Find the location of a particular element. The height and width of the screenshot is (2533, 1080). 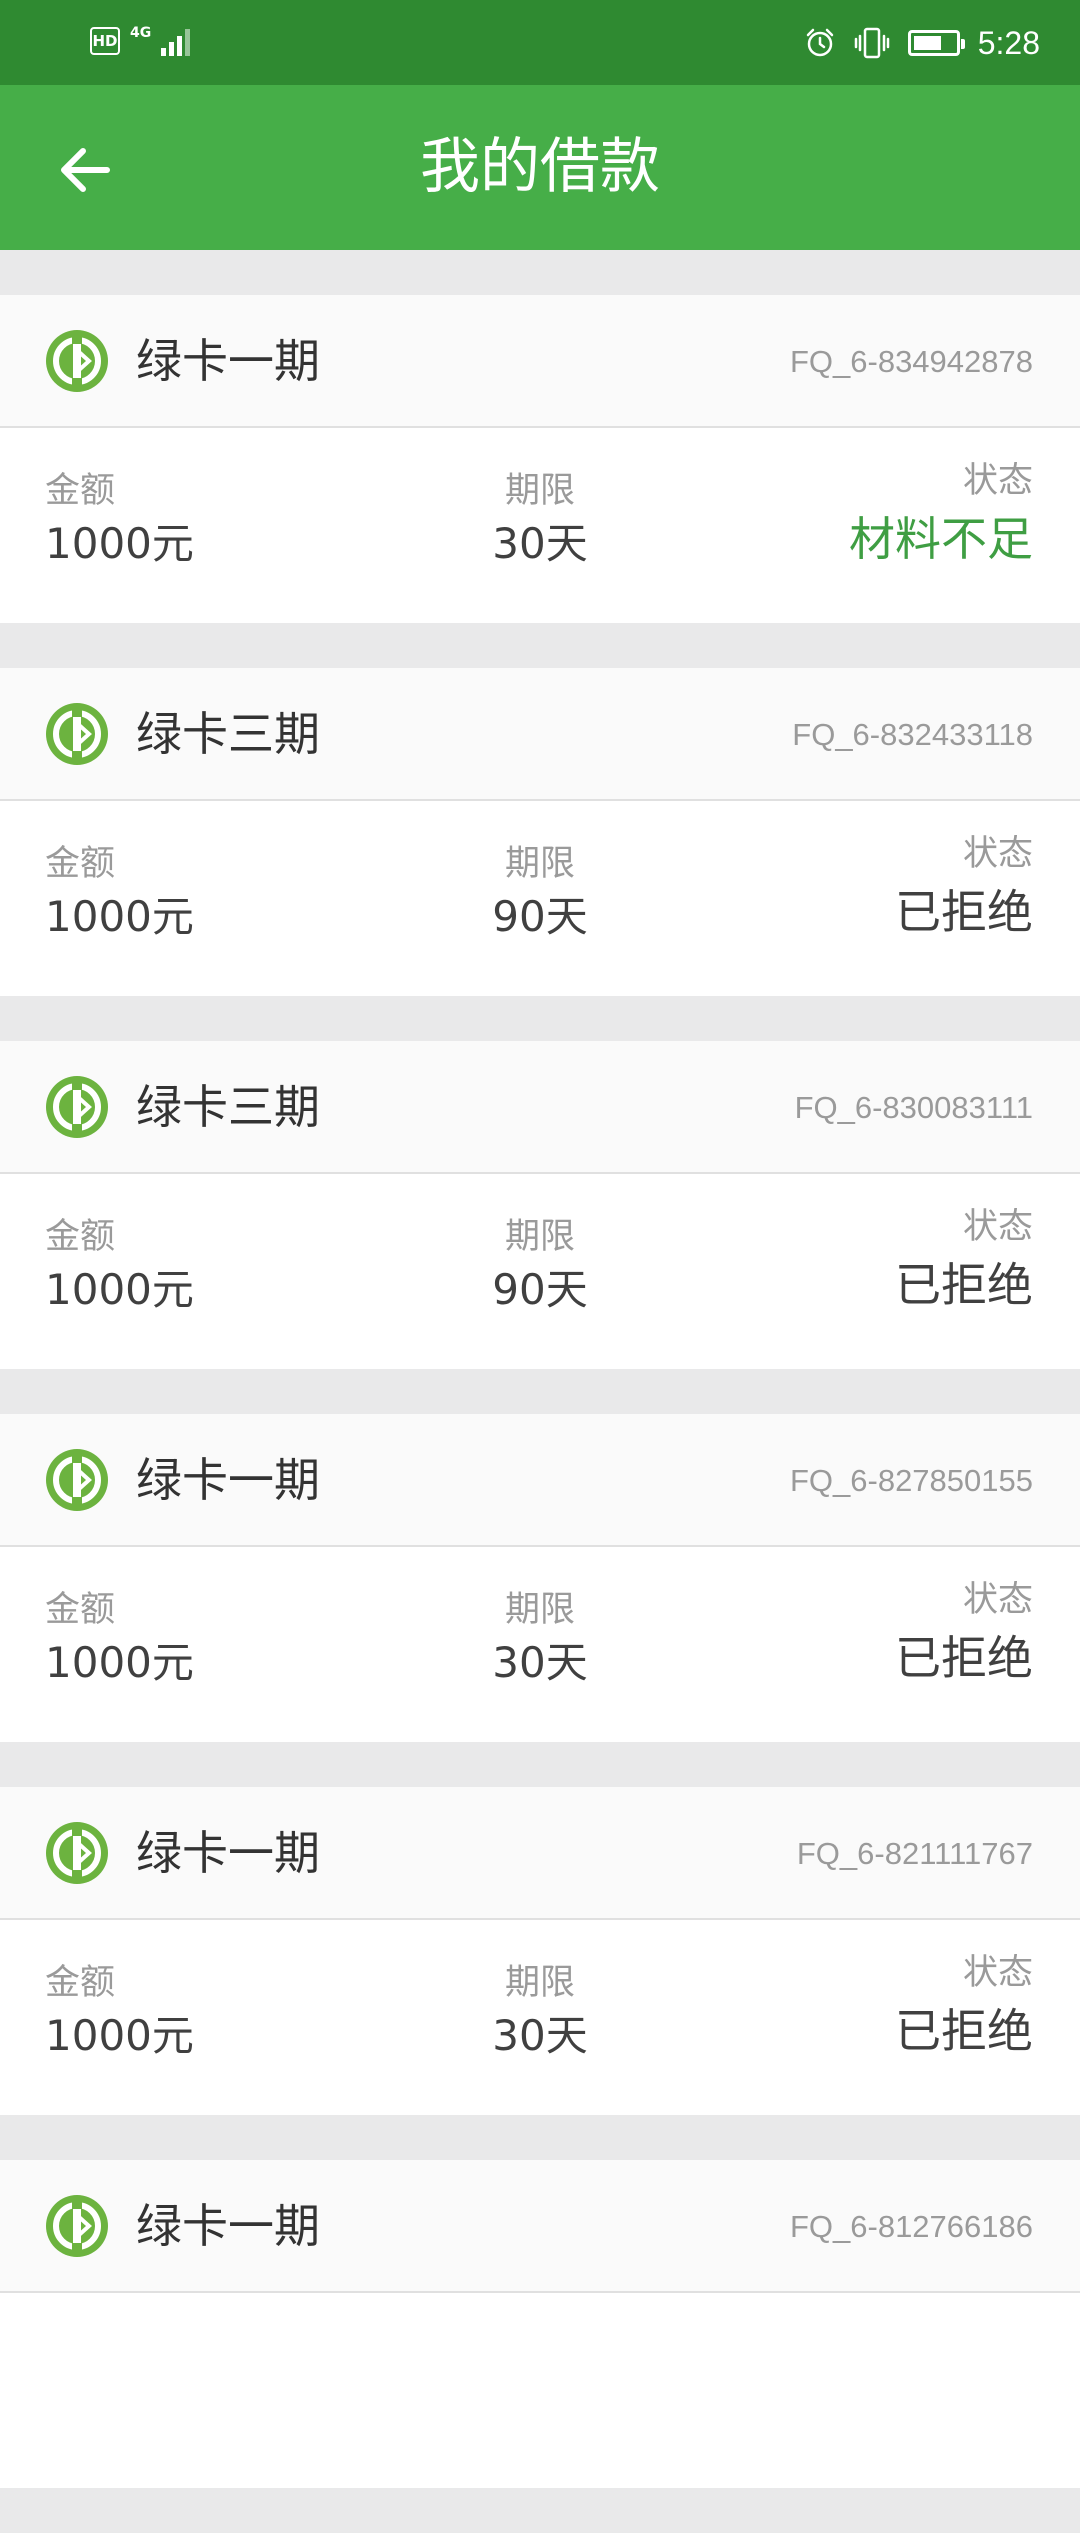

order-number: FQ_6-812766186 is located at coordinates (911, 2226).